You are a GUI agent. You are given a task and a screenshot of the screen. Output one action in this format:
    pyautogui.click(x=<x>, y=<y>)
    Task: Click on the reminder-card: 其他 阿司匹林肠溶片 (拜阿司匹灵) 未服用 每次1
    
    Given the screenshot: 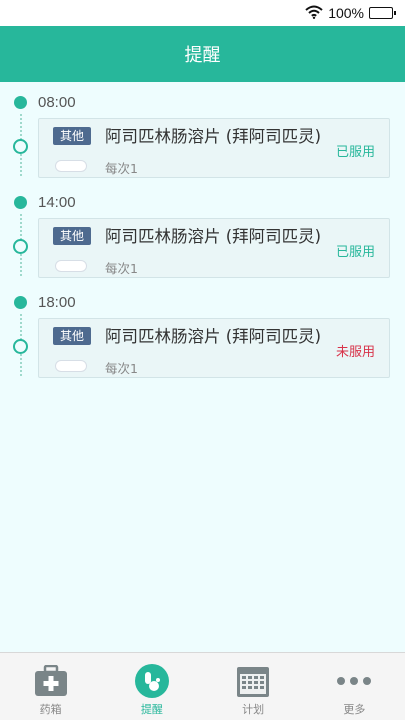 What is the action you would take?
    pyautogui.click(x=214, y=348)
    